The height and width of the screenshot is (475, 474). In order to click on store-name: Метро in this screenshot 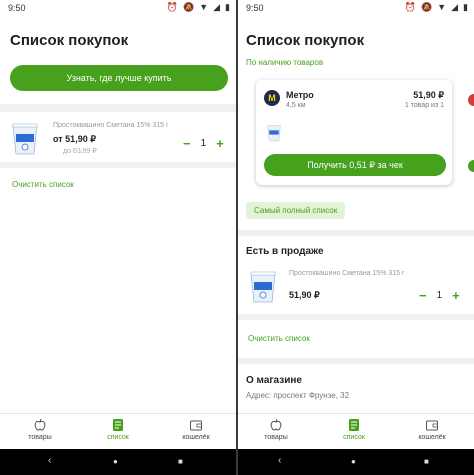, I will do `click(300, 95)`.